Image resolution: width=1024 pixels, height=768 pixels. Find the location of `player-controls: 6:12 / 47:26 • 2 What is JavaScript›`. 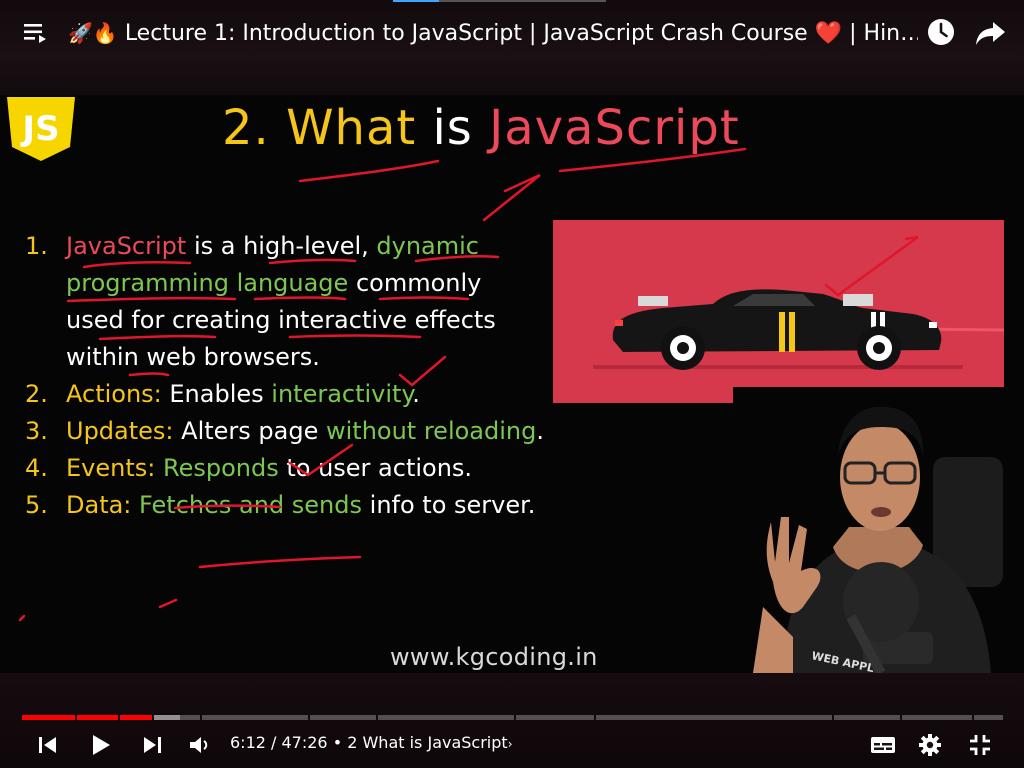

player-controls: 6:12 / 47:26 • 2 What is JavaScript› is located at coordinates (512, 720).